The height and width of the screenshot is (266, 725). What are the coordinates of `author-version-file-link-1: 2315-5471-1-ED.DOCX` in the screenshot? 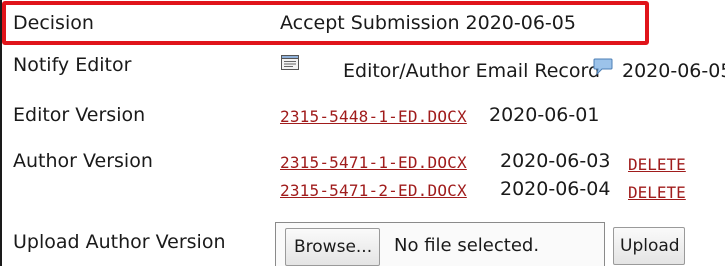 It's located at (373, 163).